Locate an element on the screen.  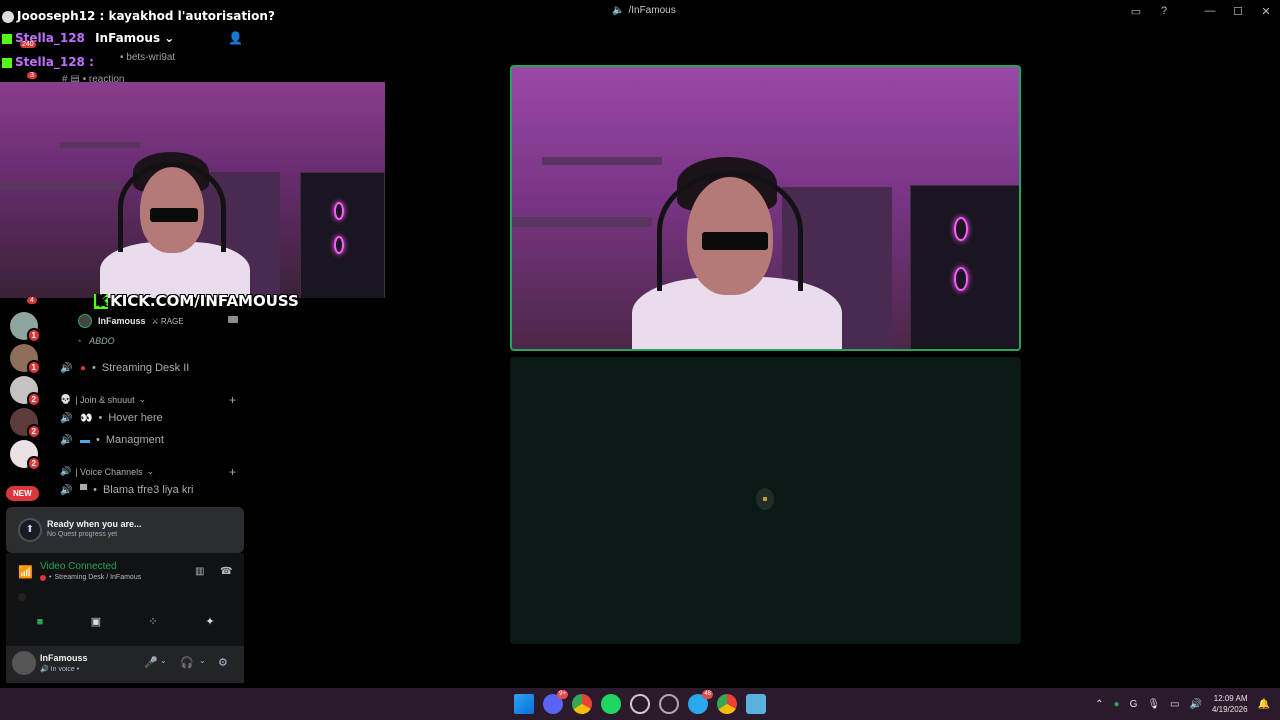
channel-bets: • bets-wri9at is located at coordinates (147, 57).